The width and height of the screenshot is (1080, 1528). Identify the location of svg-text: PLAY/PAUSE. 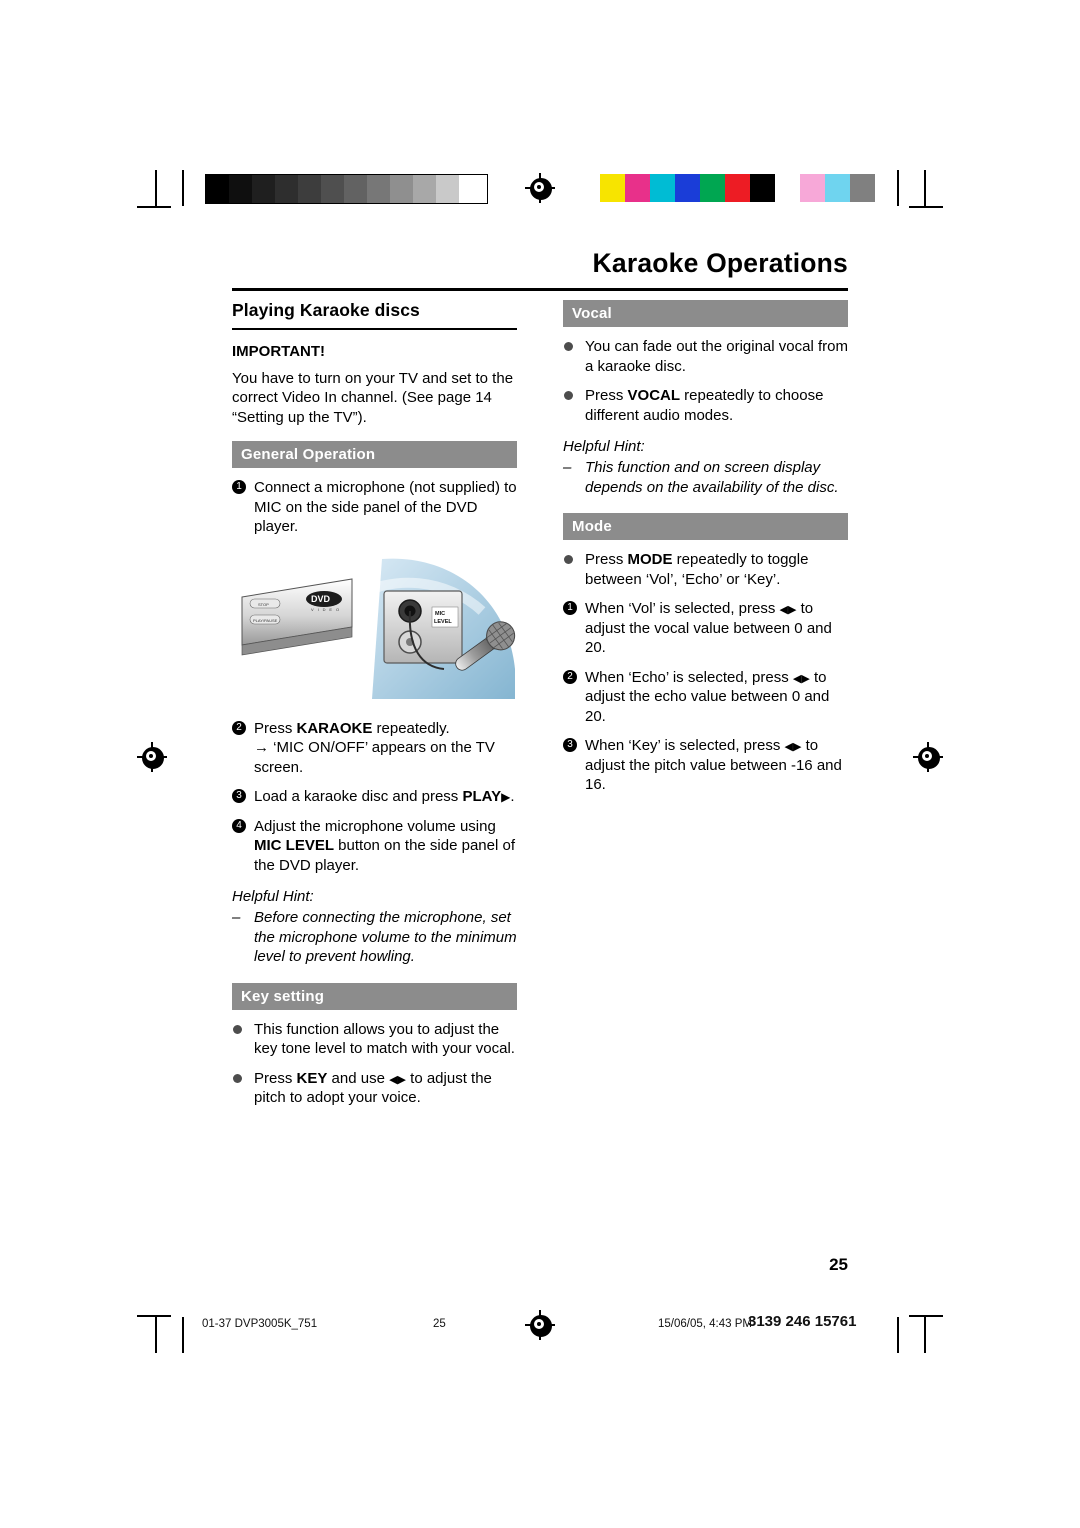
(265, 620).